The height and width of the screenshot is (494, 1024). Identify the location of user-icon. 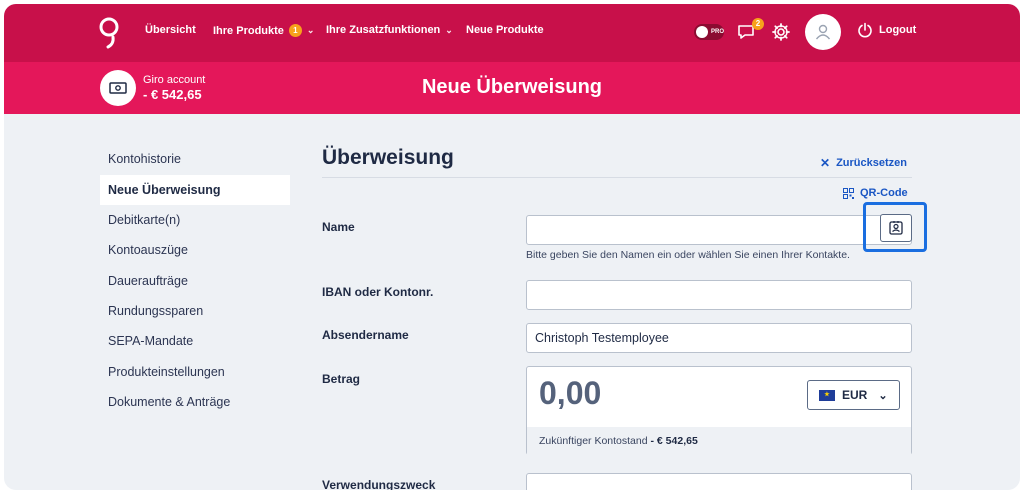
(823, 32).